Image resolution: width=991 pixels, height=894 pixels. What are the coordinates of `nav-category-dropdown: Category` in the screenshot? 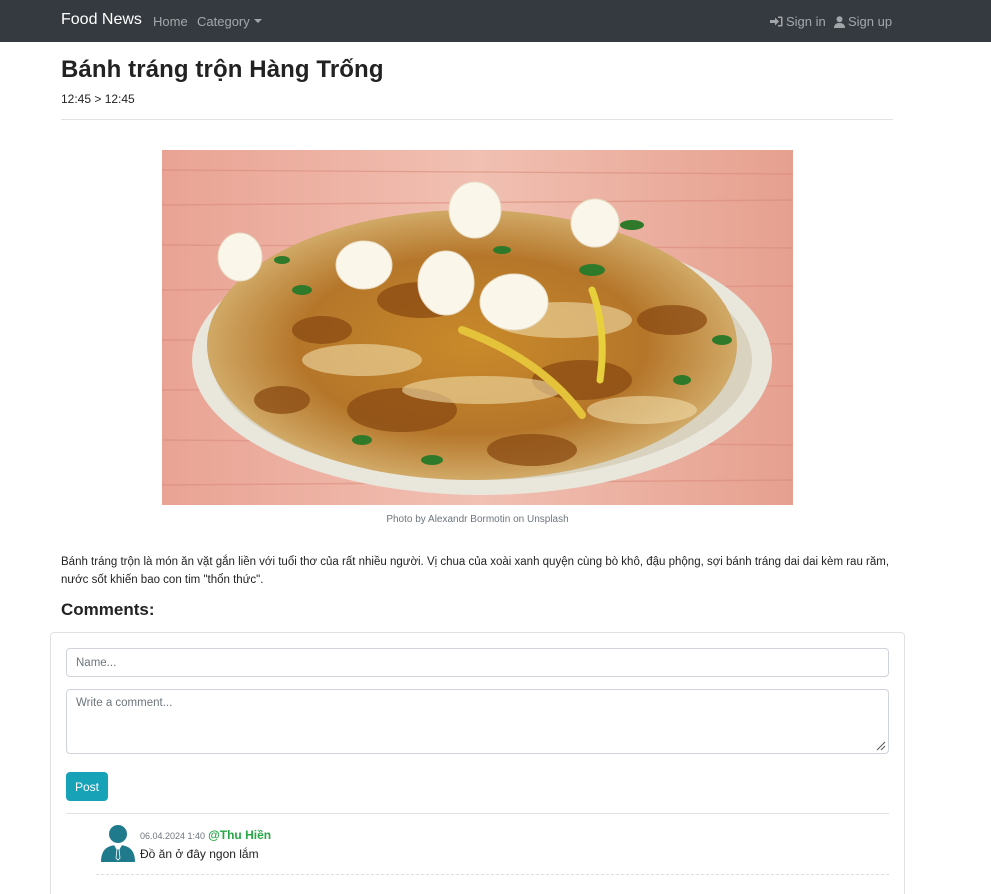 It's located at (229, 21).